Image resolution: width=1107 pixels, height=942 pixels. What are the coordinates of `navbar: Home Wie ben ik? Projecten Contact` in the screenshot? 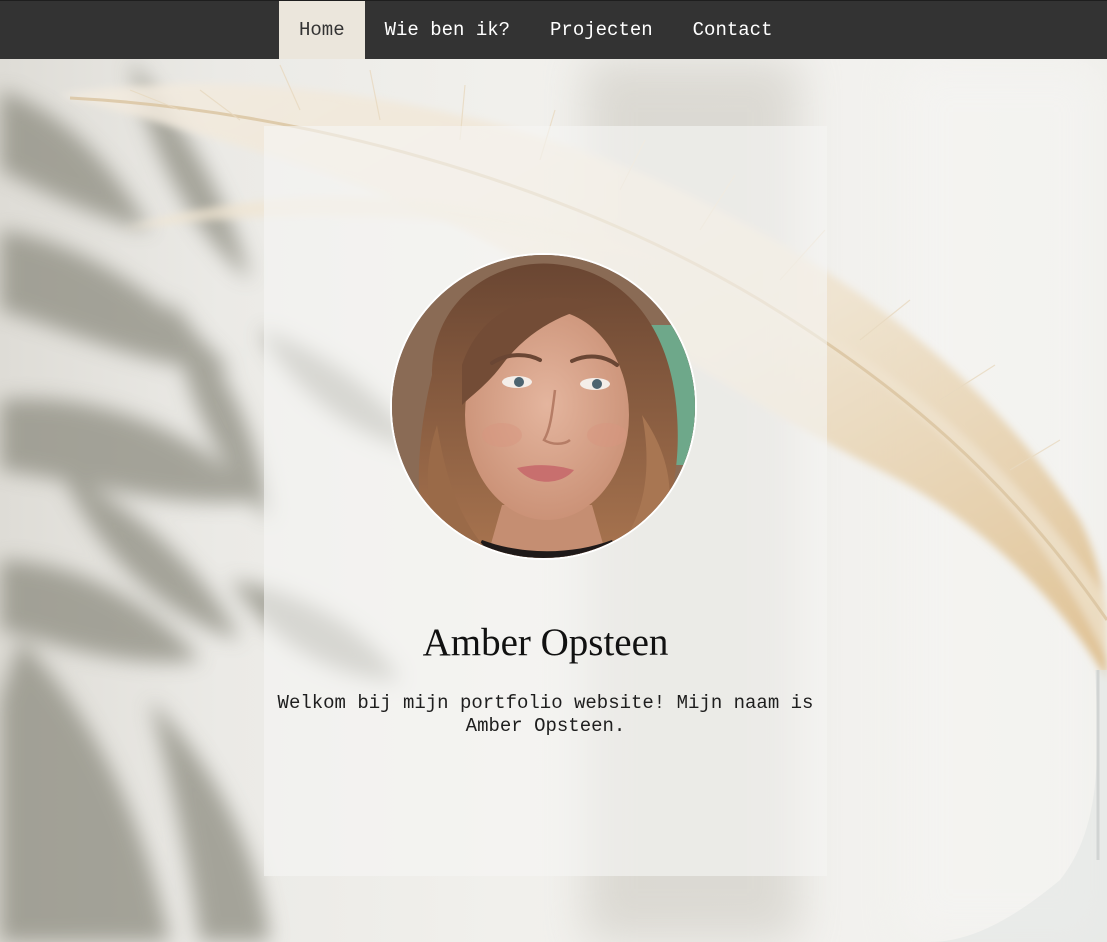 It's located at (553, 29).